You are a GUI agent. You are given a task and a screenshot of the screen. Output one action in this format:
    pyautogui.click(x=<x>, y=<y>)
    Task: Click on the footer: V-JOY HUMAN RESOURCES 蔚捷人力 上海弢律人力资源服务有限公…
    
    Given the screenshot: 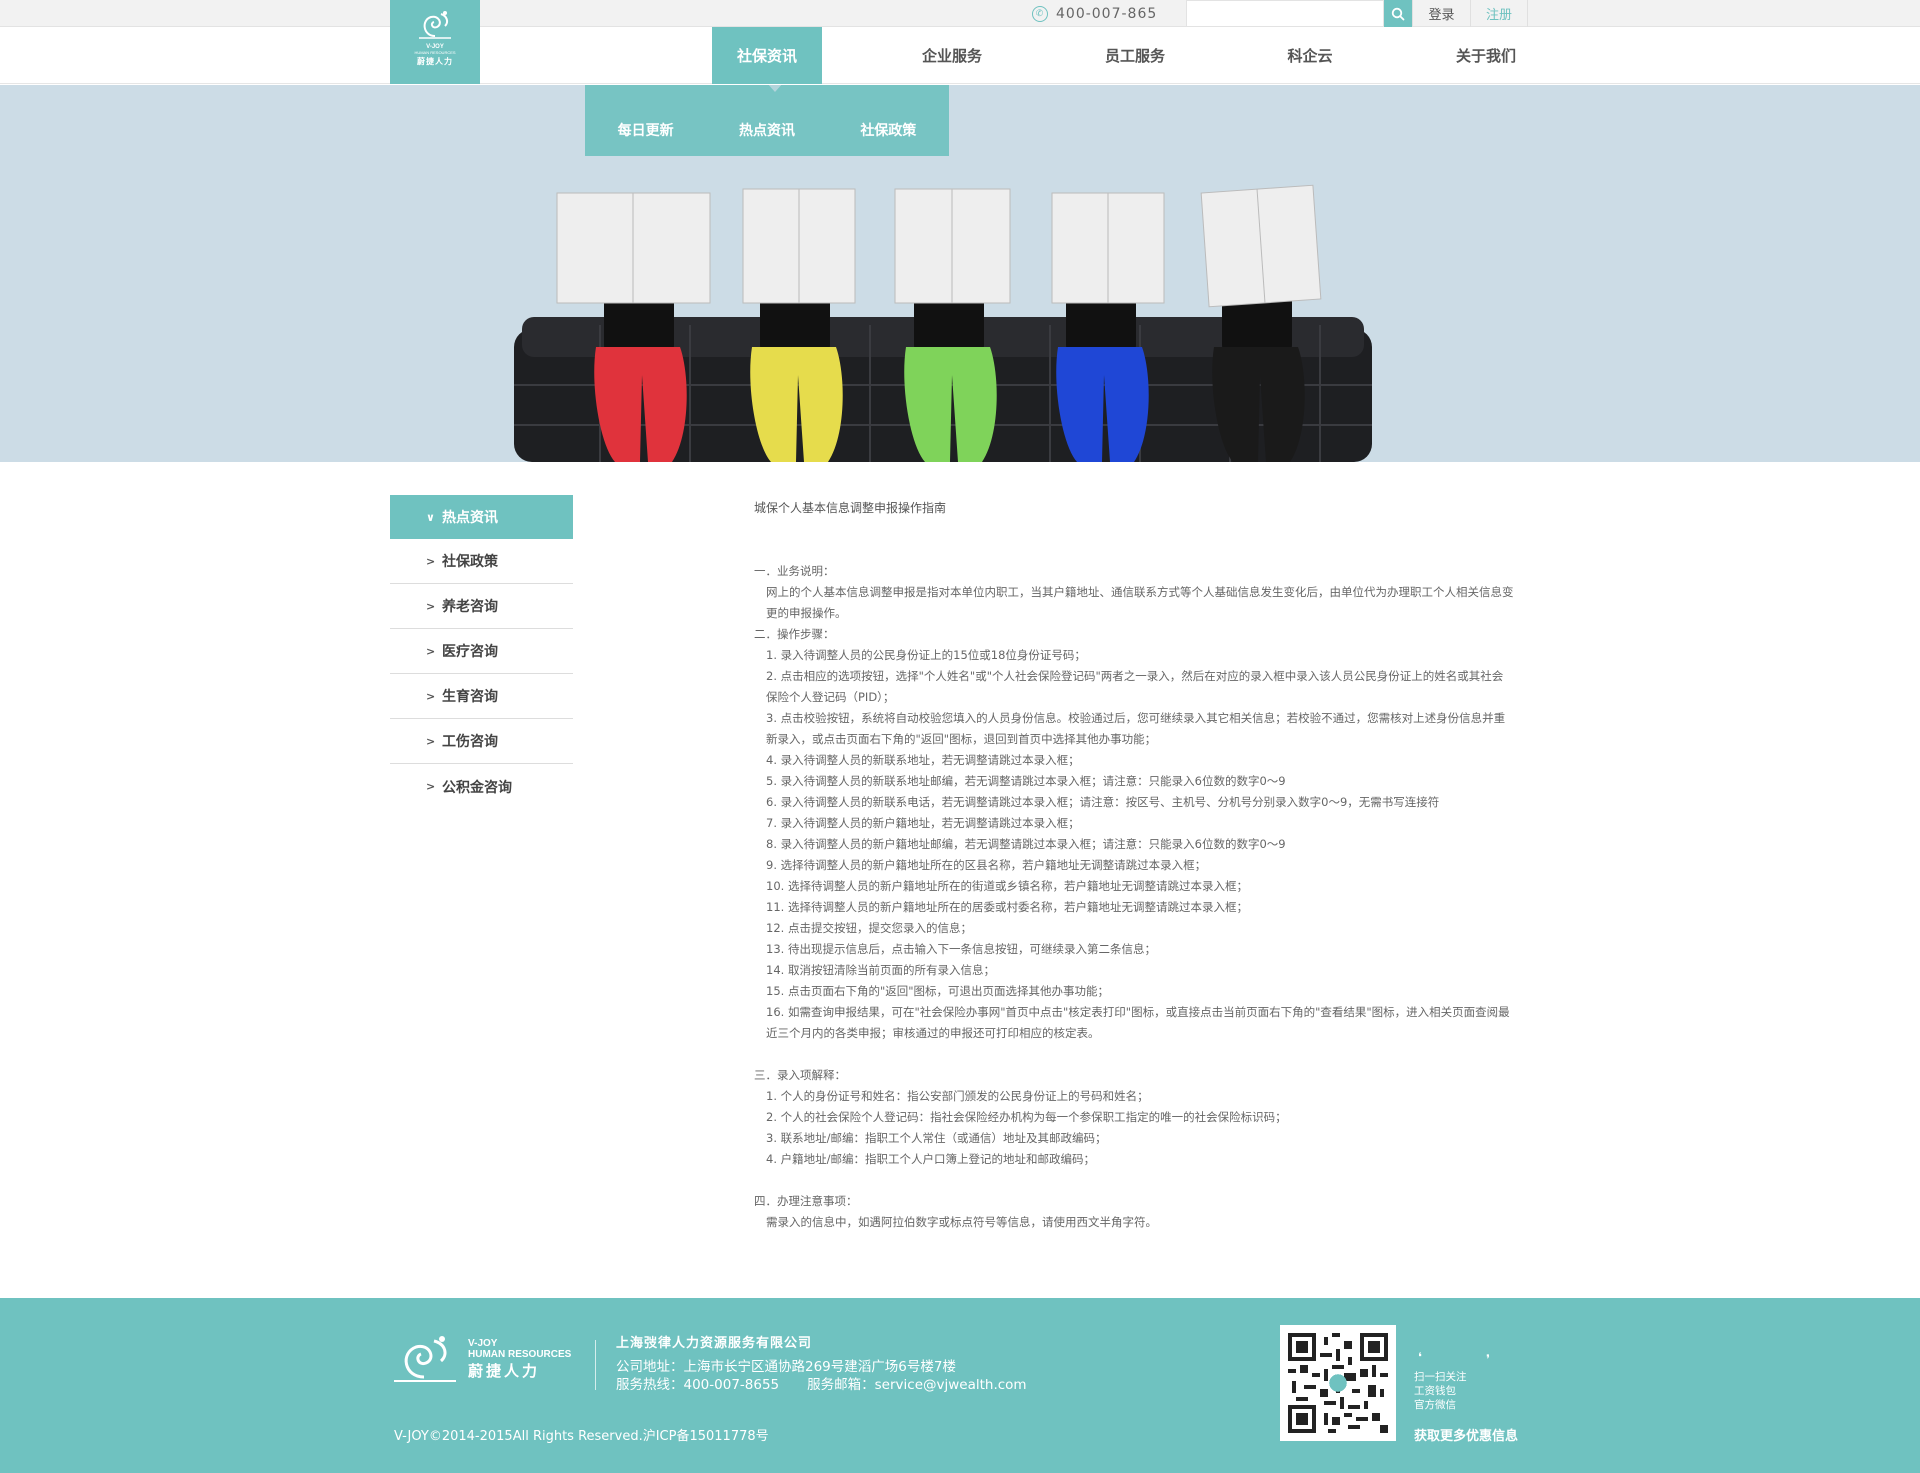 What is the action you would take?
    pyautogui.click(x=960, y=1385)
    